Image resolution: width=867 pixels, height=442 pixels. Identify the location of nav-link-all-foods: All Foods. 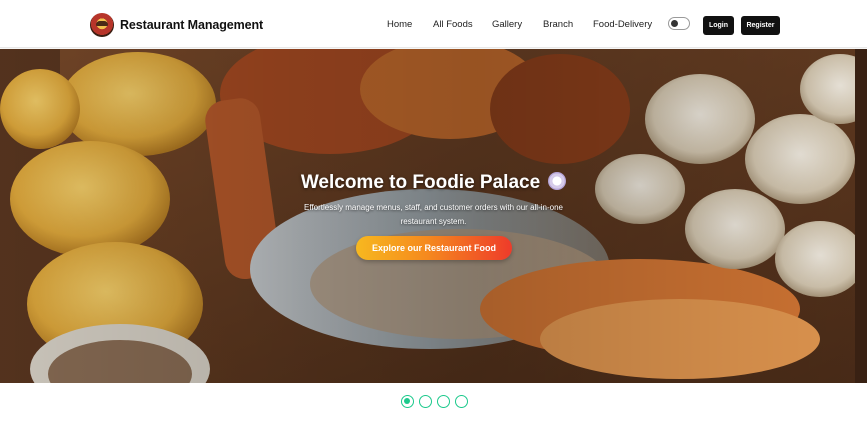
(453, 24).